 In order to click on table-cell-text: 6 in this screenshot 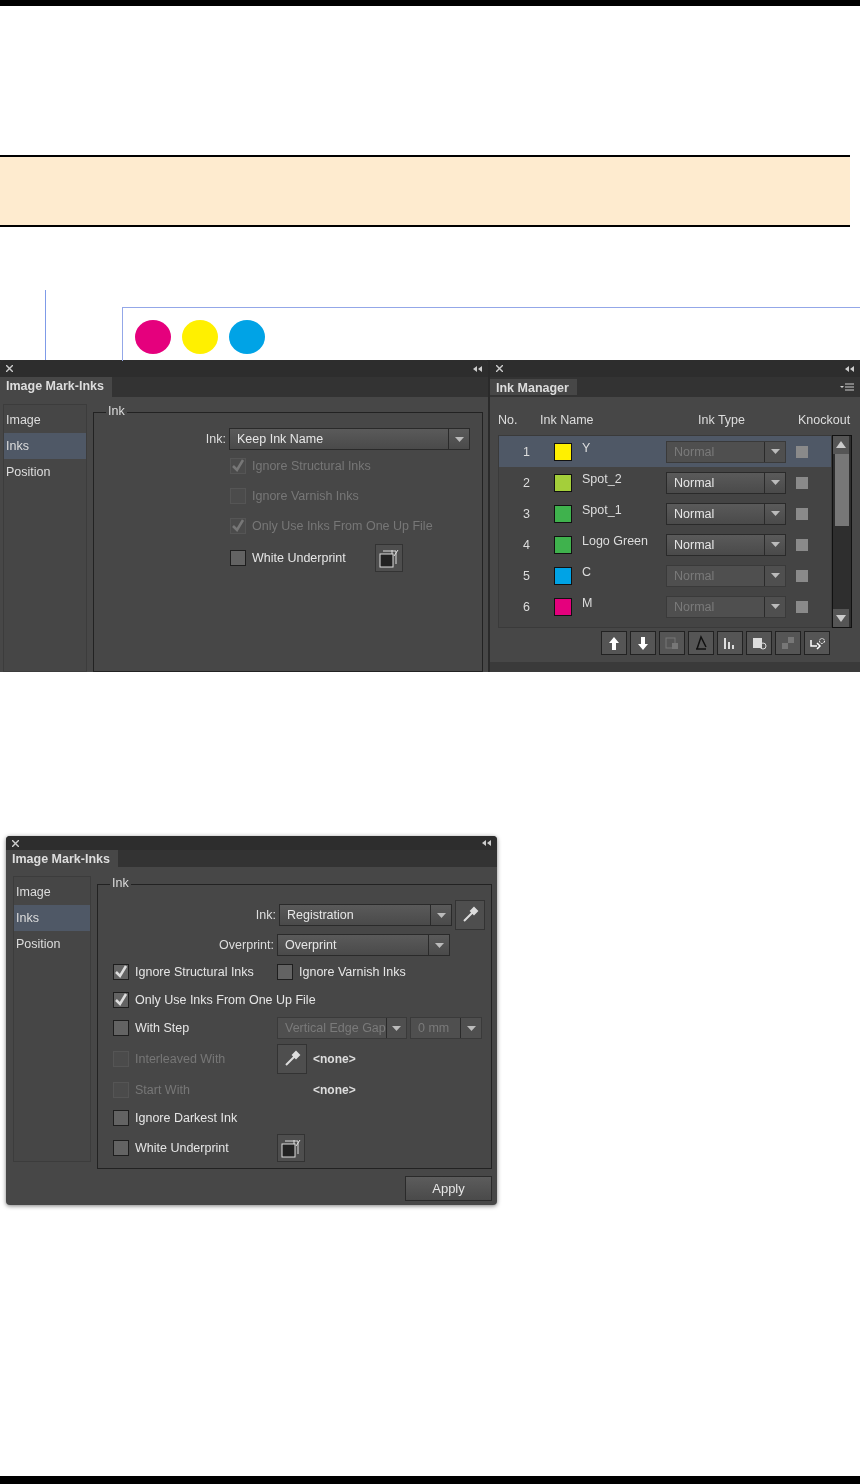, I will do `click(526, 606)`.